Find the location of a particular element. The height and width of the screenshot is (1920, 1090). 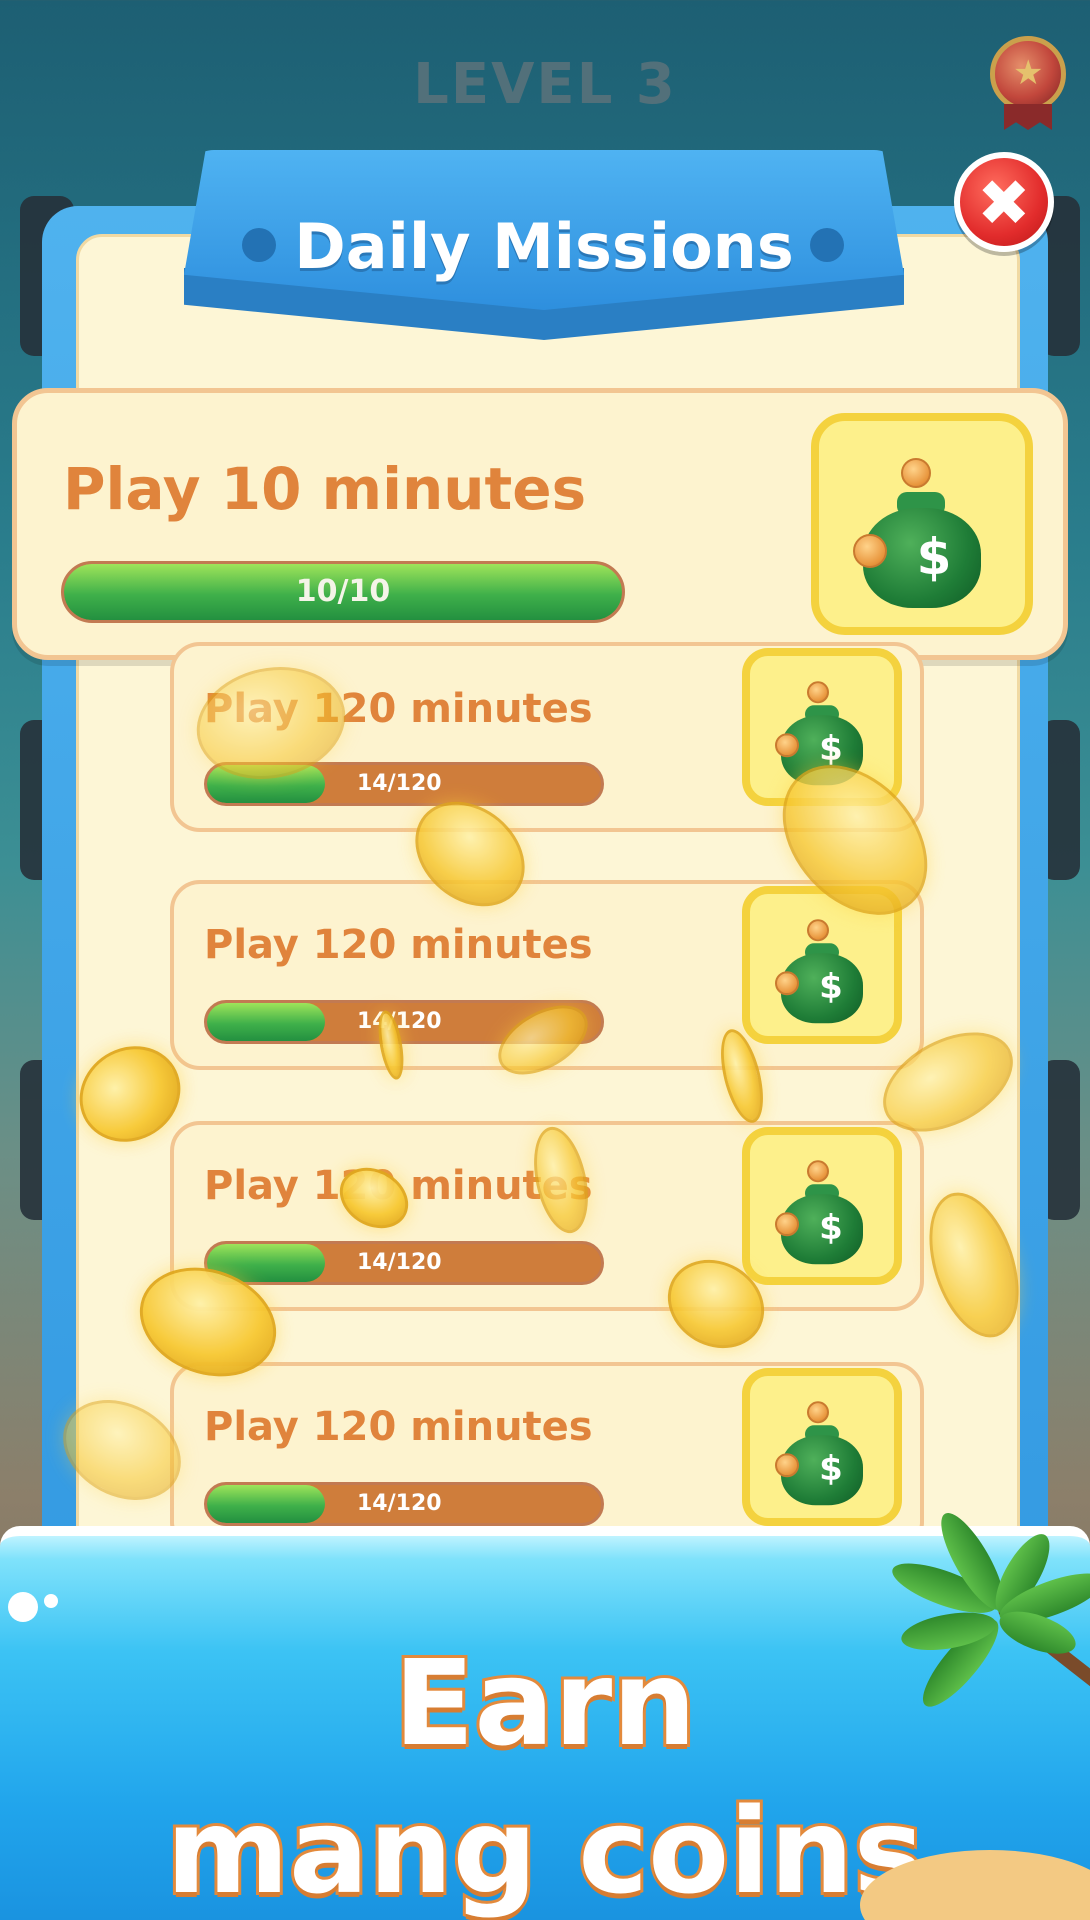

close-icon: ✖ is located at coordinates (1004, 204).